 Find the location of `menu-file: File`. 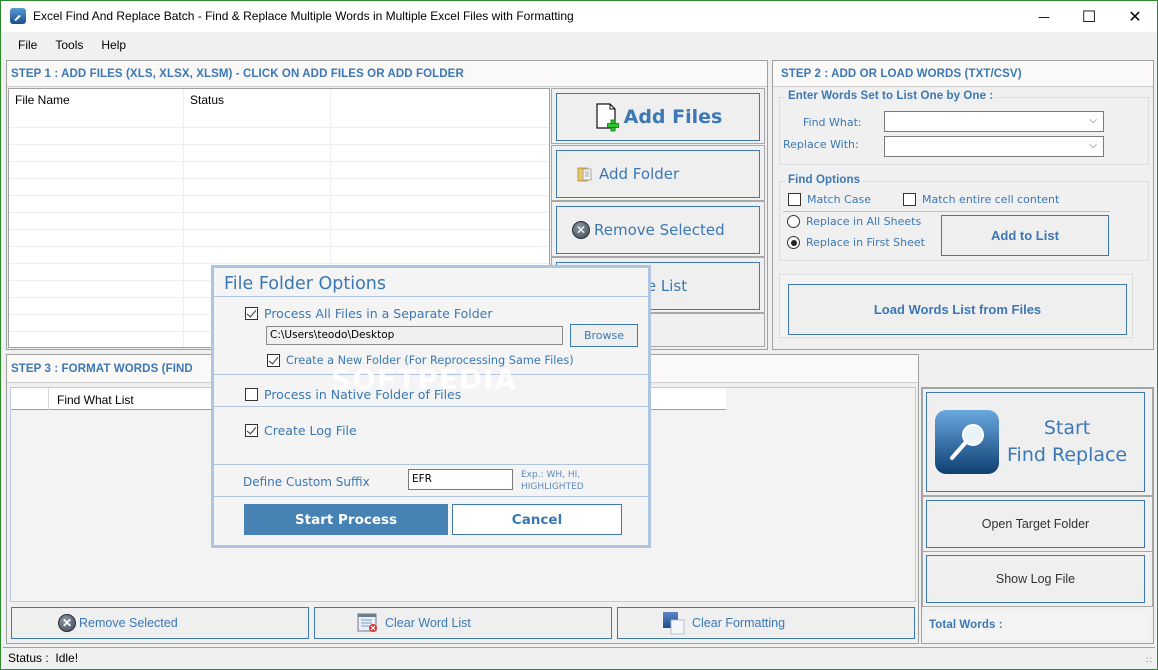

menu-file: File is located at coordinates (27, 45).